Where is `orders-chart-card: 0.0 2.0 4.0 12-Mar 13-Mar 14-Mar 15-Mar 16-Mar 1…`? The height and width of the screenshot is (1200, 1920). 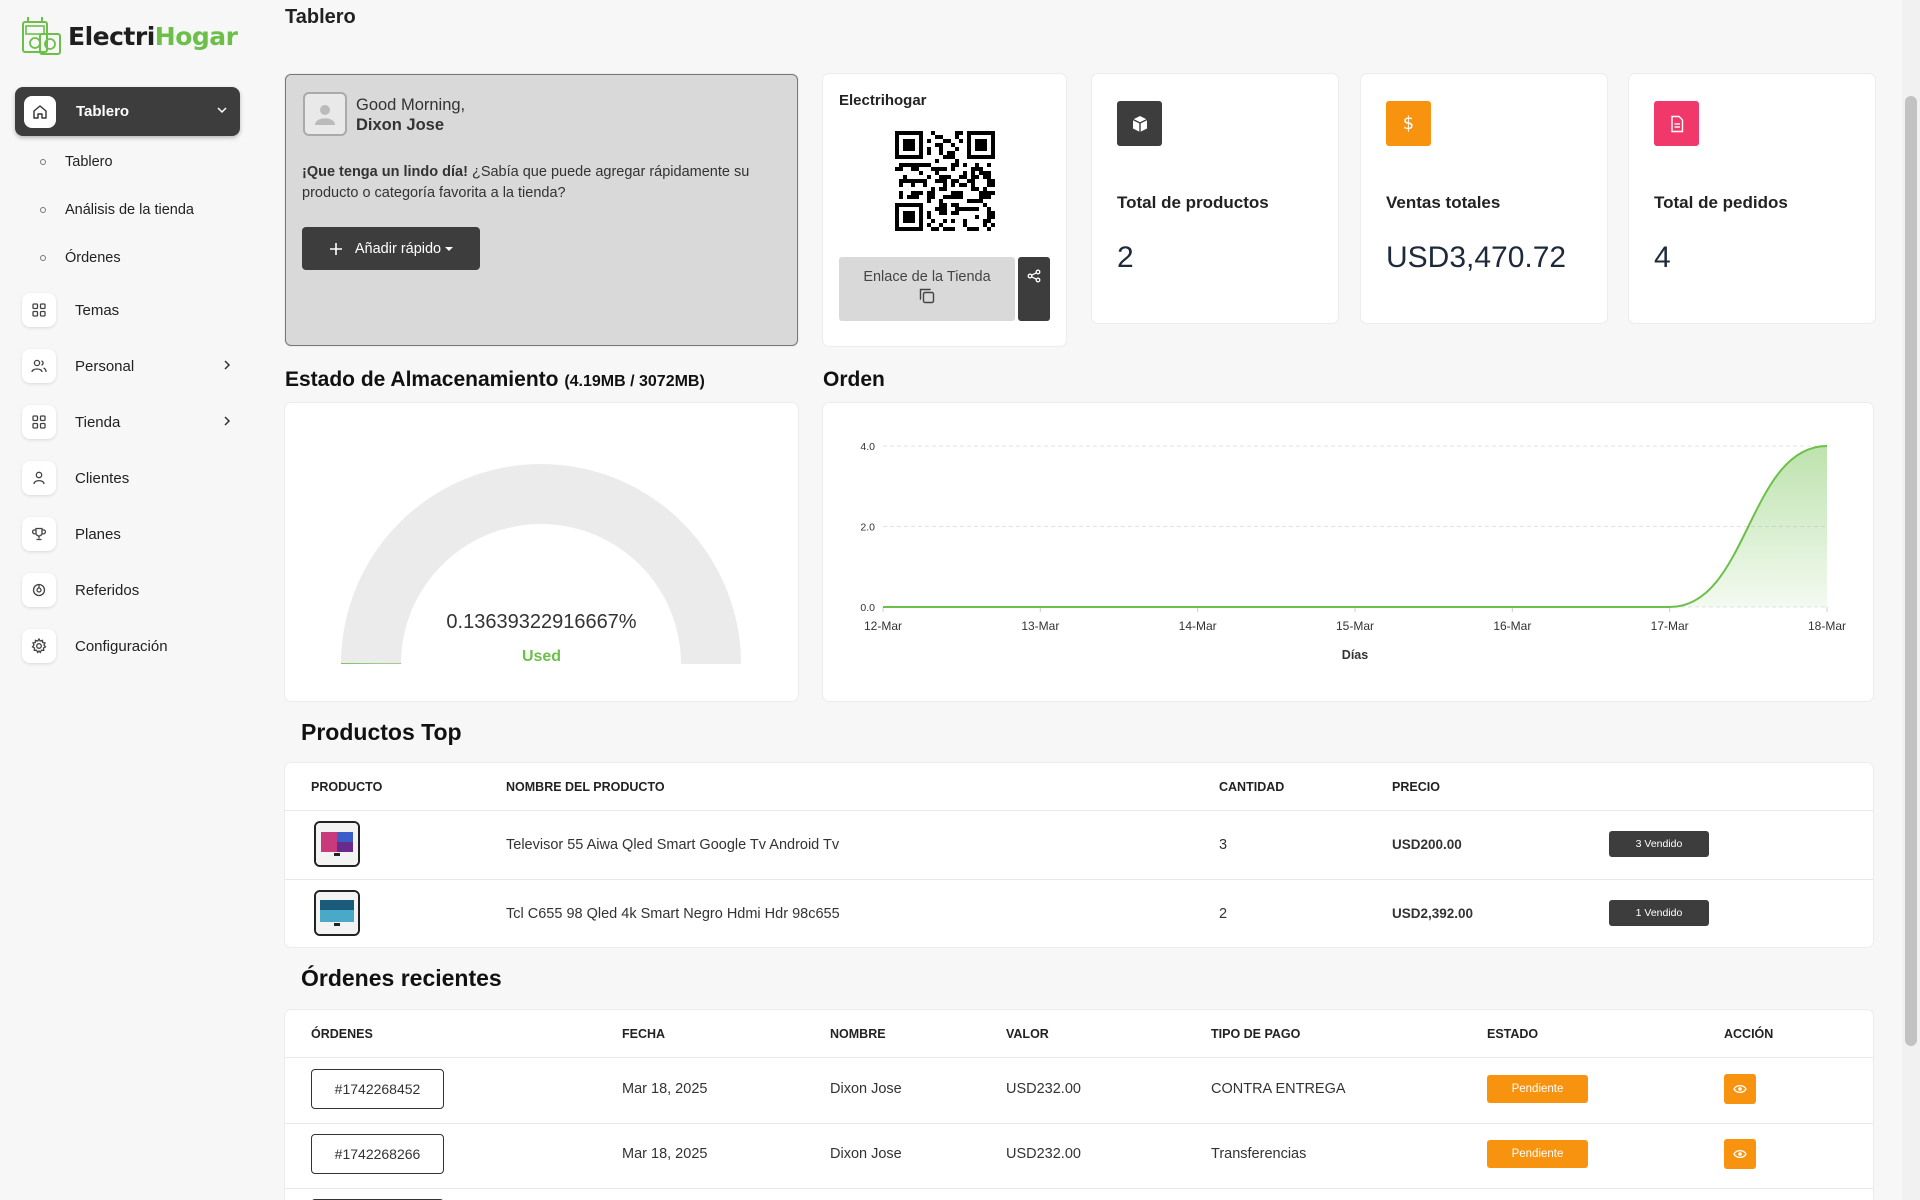 orders-chart-card: 0.0 2.0 4.0 12-Mar 13-Mar 14-Mar 15-Mar 16-Mar 1… is located at coordinates (1348, 552).